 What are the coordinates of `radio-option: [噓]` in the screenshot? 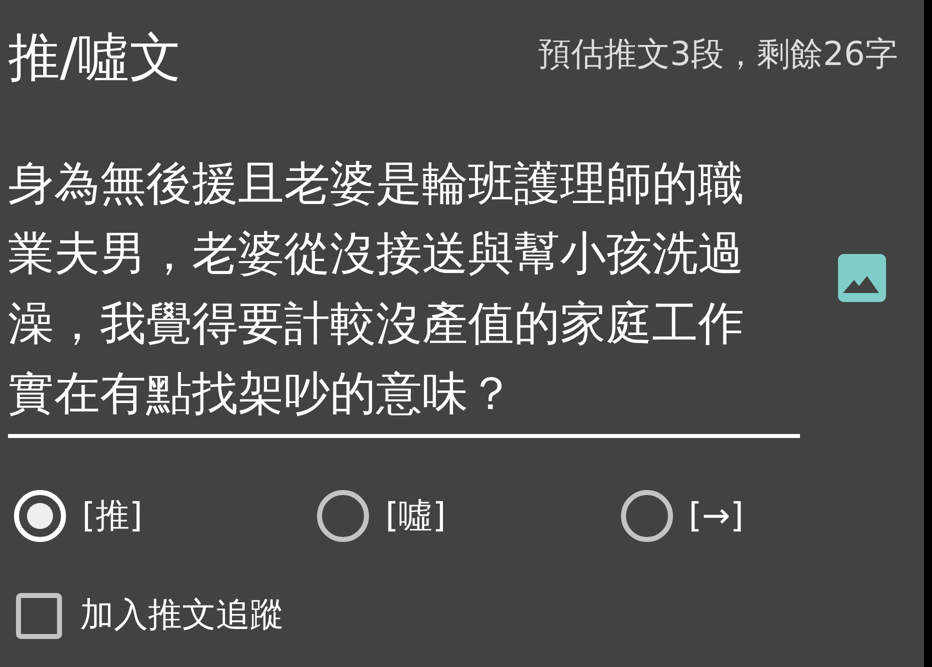 It's located at (469, 516).